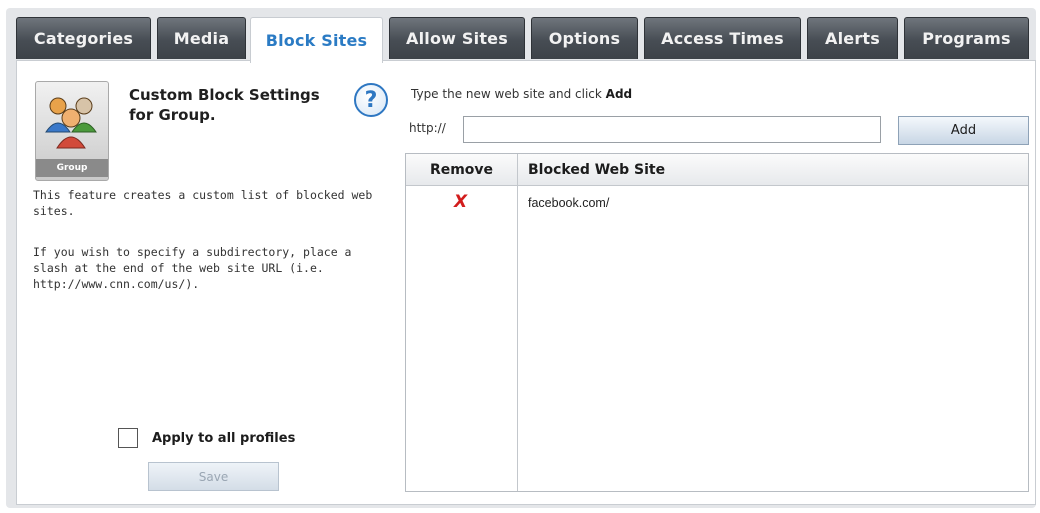  What do you see at coordinates (569, 203) in the screenshot?
I see `blocked-site-url: facebook.com/` at bounding box center [569, 203].